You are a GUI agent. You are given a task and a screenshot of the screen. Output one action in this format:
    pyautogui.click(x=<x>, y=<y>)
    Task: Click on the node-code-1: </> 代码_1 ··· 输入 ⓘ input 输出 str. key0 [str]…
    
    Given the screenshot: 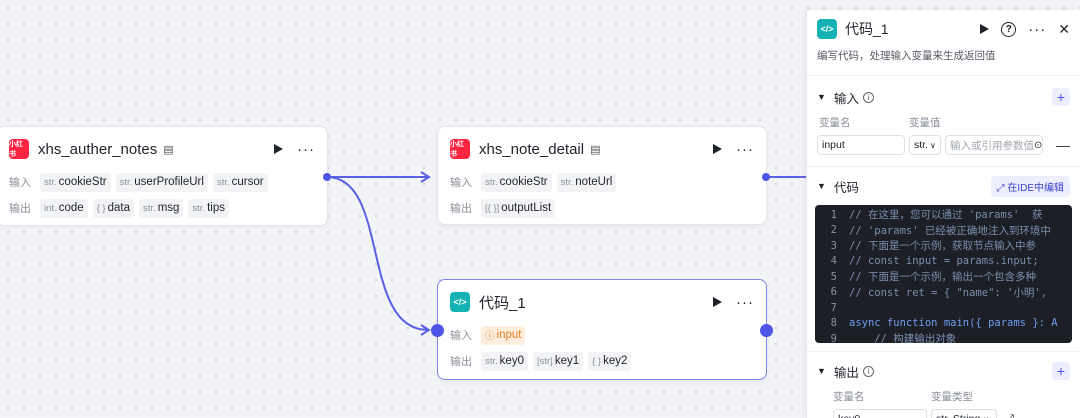 What is the action you would take?
    pyautogui.click(x=602, y=329)
    